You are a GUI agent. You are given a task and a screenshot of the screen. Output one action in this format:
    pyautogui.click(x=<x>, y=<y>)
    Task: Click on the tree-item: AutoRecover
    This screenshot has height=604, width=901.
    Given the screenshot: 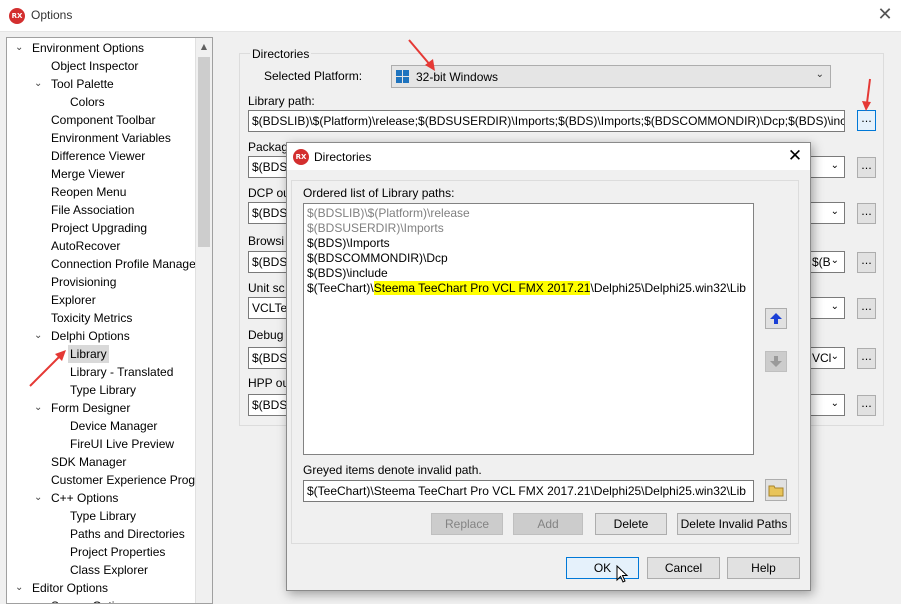 What is the action you would take?
    pyautogui.click(x=101, y=246)
    